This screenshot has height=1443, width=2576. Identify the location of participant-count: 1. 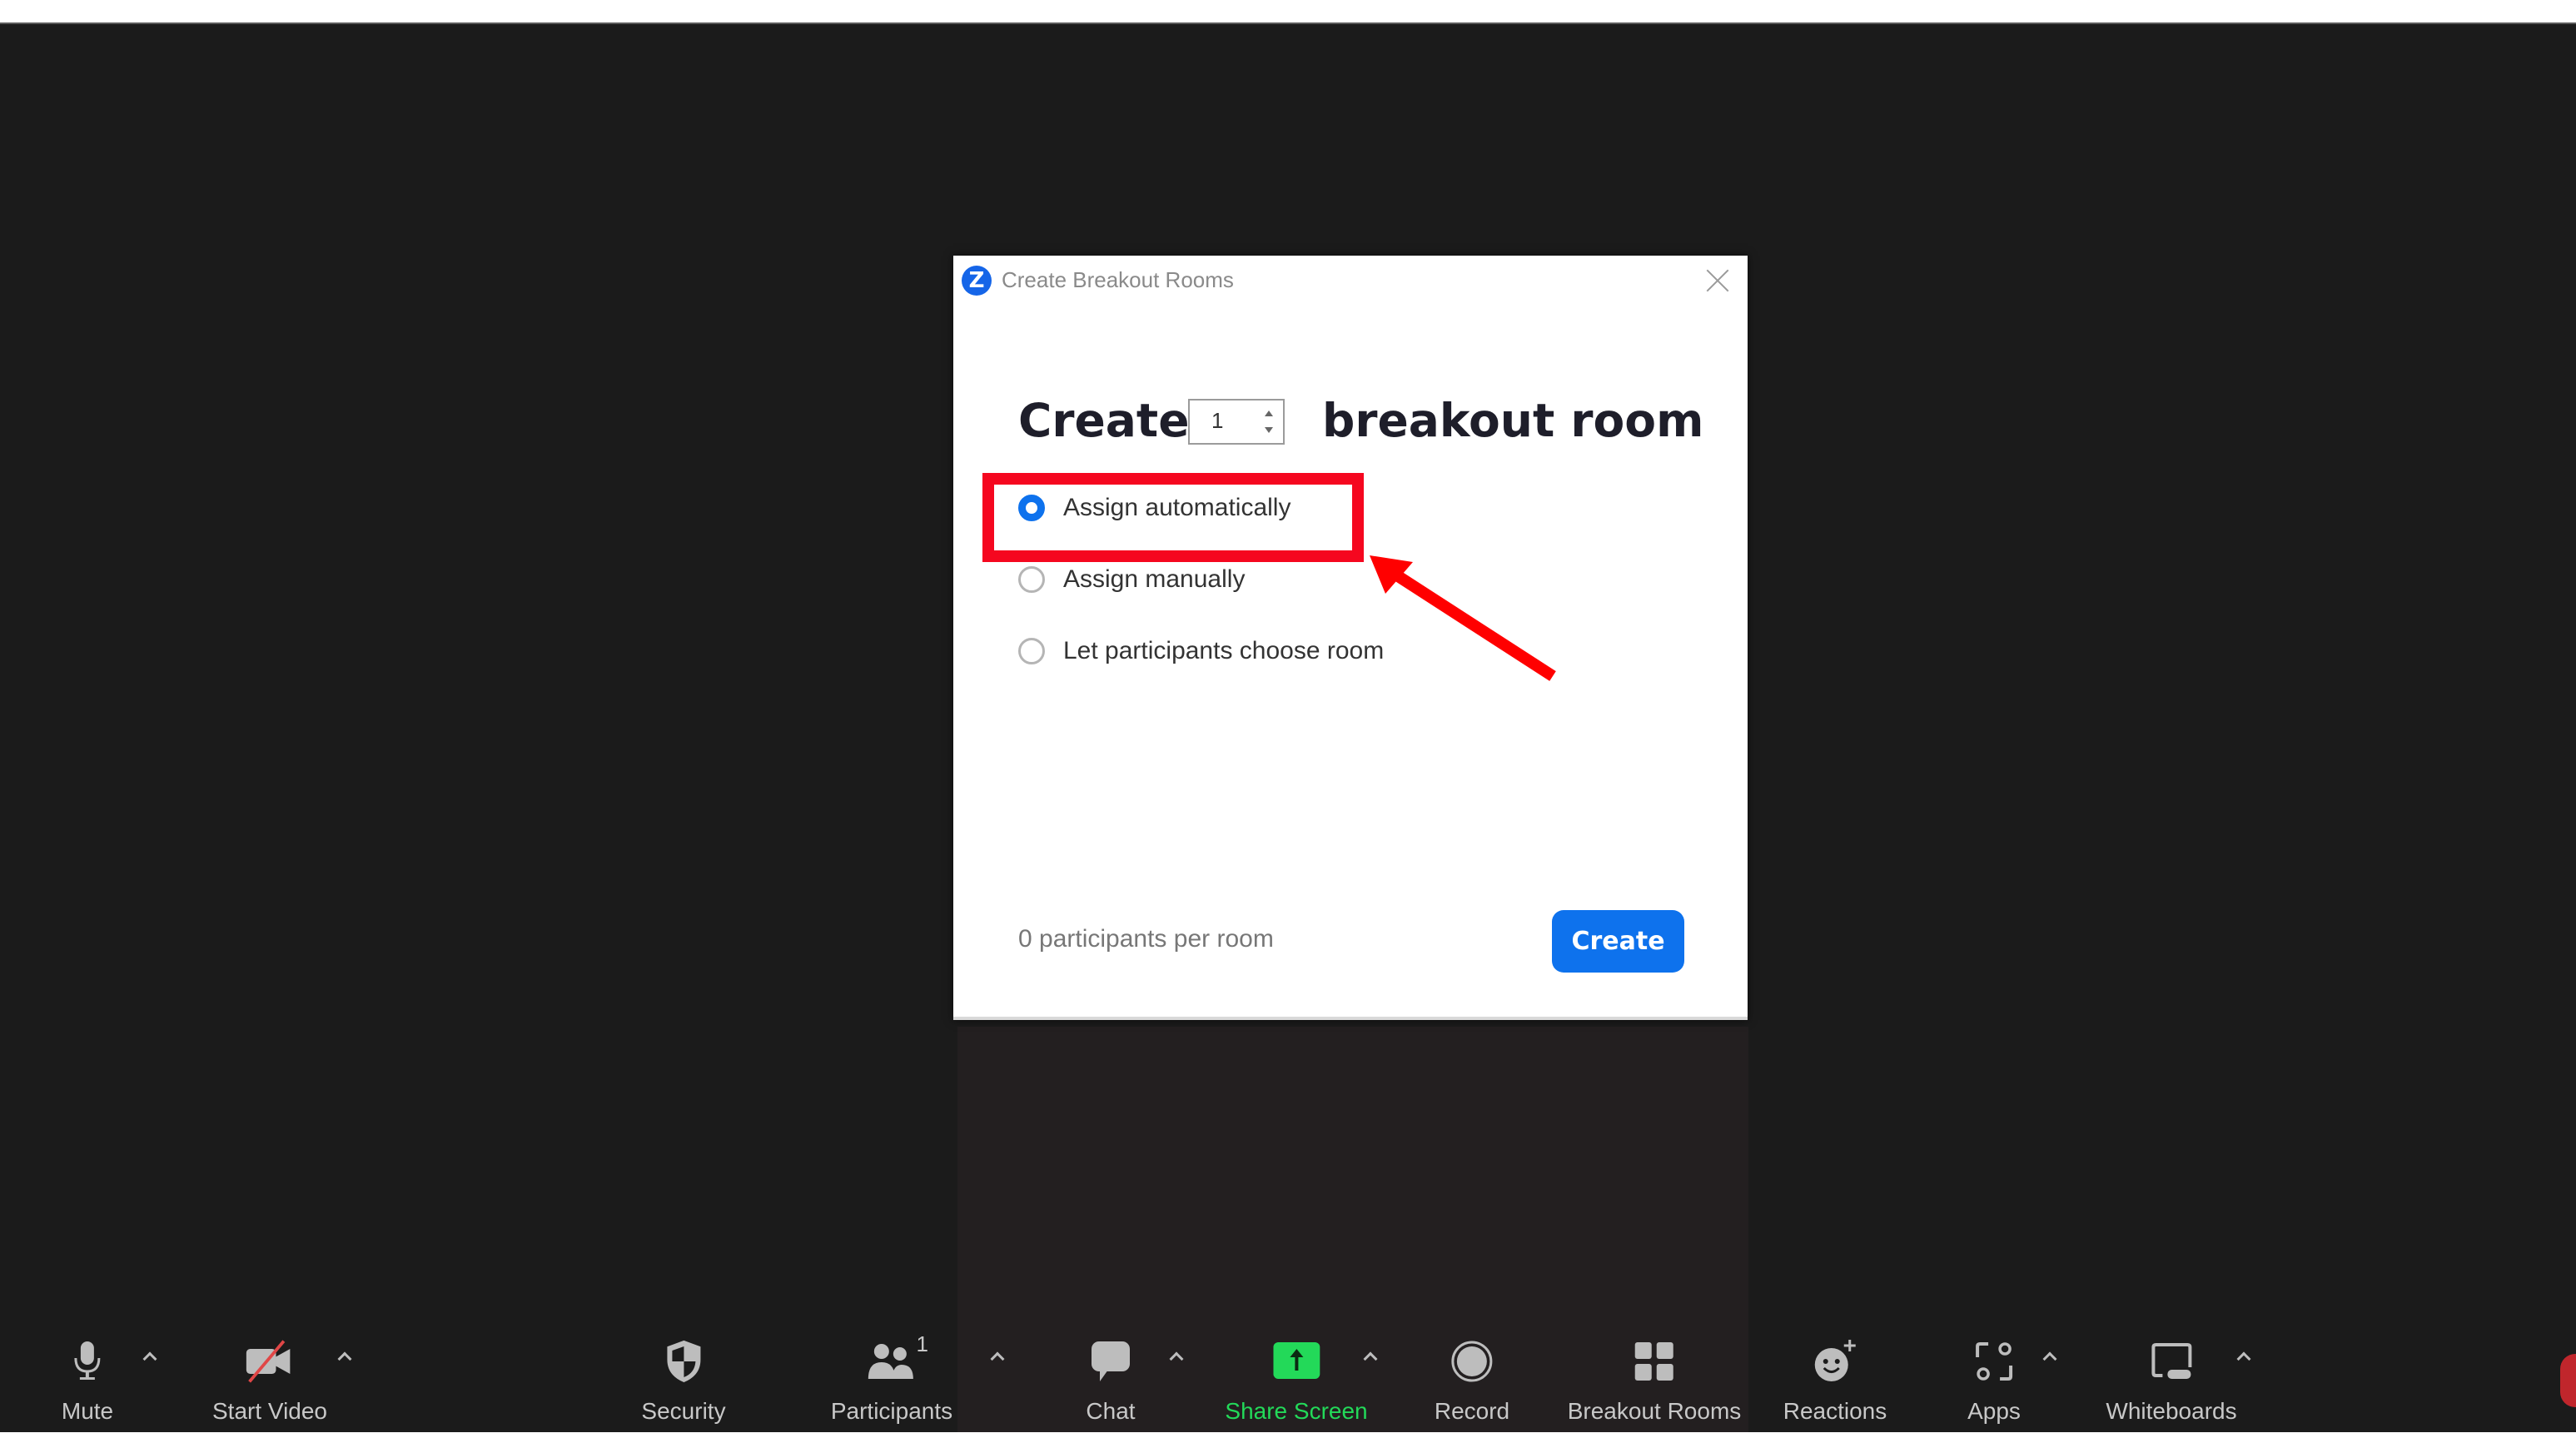
(922, 1344).